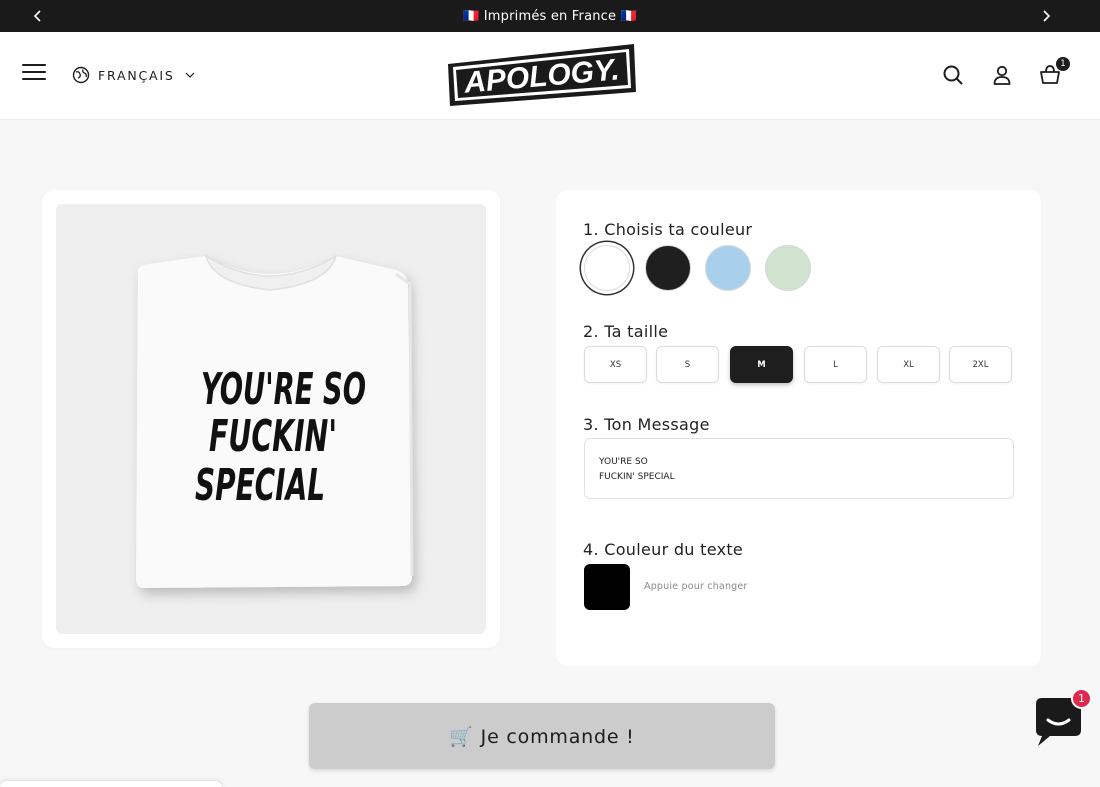  I want to click on size-option-2xl: 2XL, so click(980, 364).